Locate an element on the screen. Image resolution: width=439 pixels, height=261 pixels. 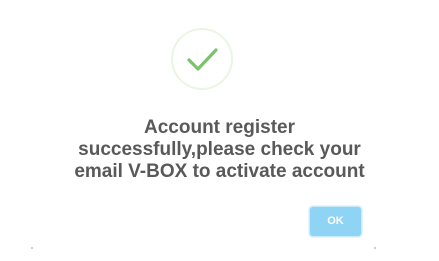
checkmark-icon is located at coordinates (202, 59).